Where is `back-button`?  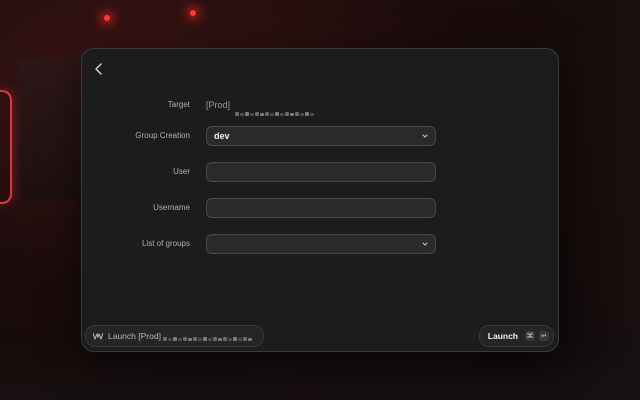 back-button is located at coordinates (99, 69).